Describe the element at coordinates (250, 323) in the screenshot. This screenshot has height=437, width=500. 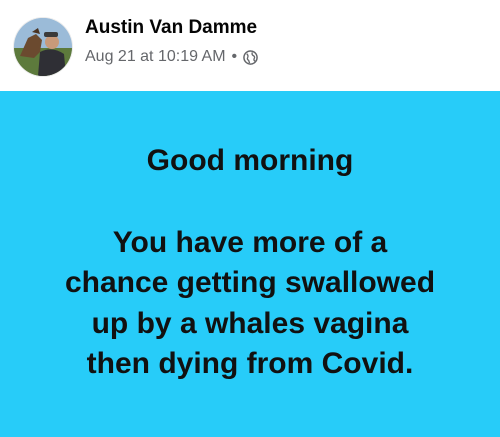
I see `post-text-line: up by a whales vagina` at that location.